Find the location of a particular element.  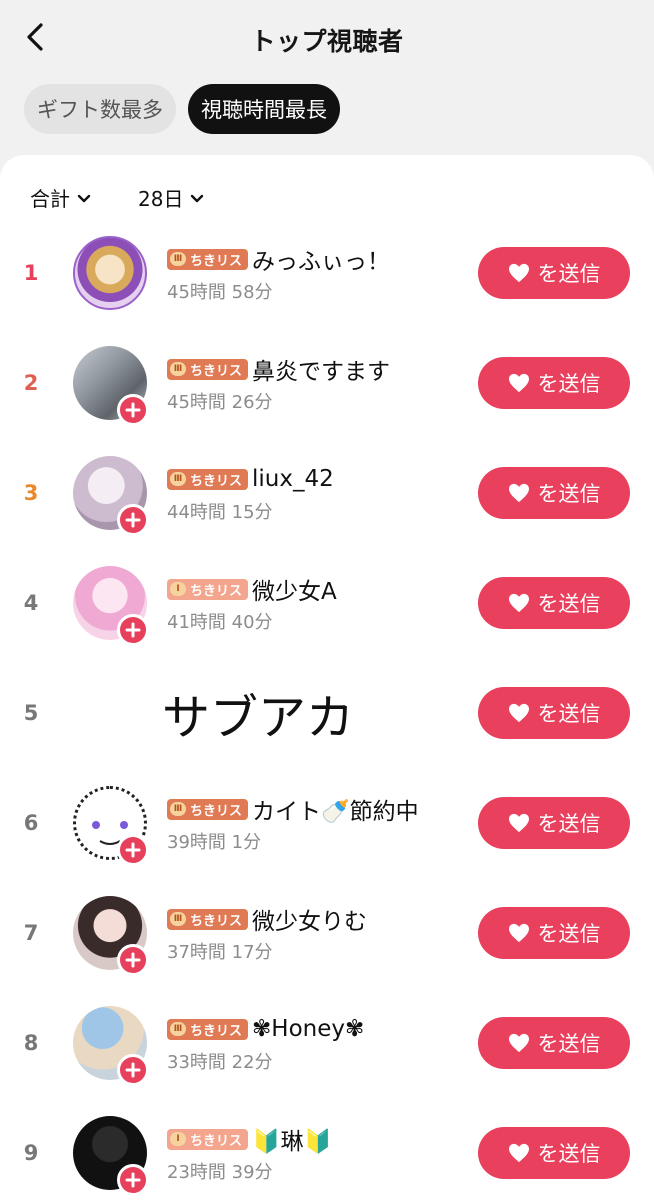

list-item: 7 Ⅲ ちきリス 微少女りむ 37時間 17分 を送信 is located at coordinates (327, 947).